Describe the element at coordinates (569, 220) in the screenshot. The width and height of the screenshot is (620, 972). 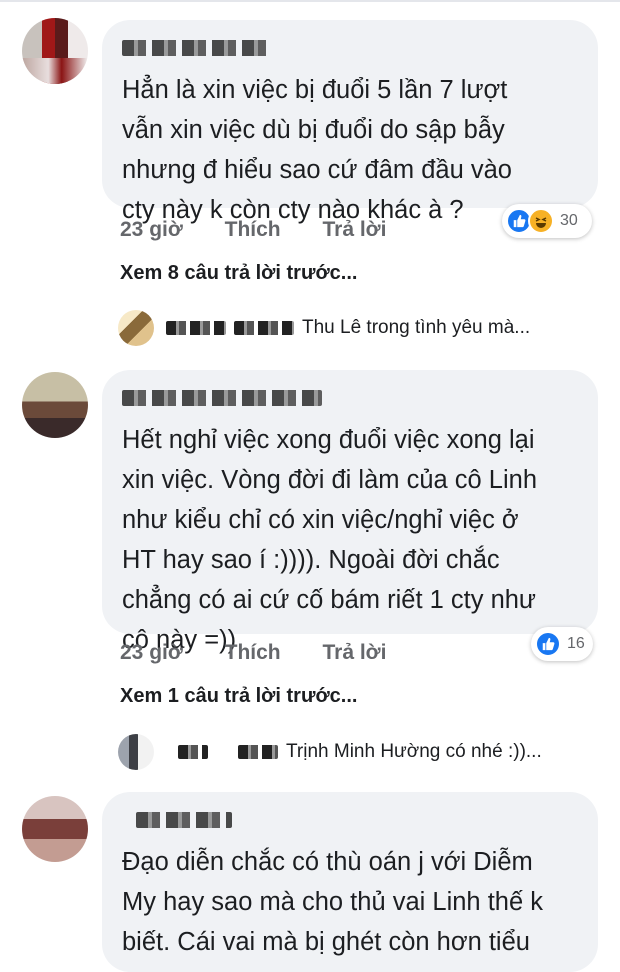
I see `reaction-count: 30` at that location.